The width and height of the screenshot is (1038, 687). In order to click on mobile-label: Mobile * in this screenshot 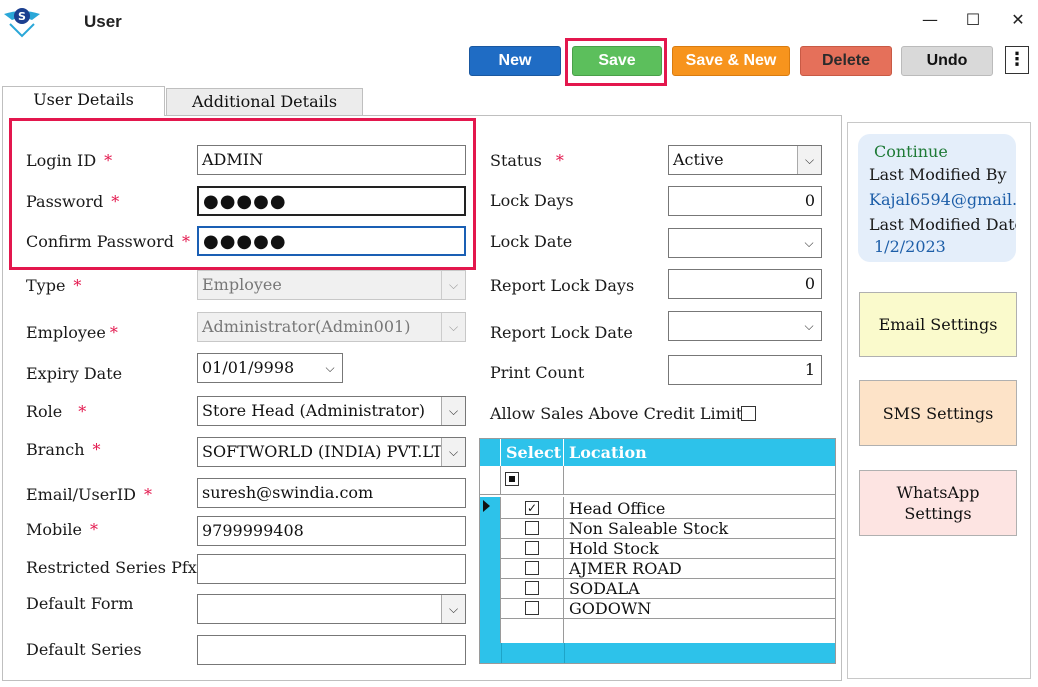, I will do `click(62, 529)`.